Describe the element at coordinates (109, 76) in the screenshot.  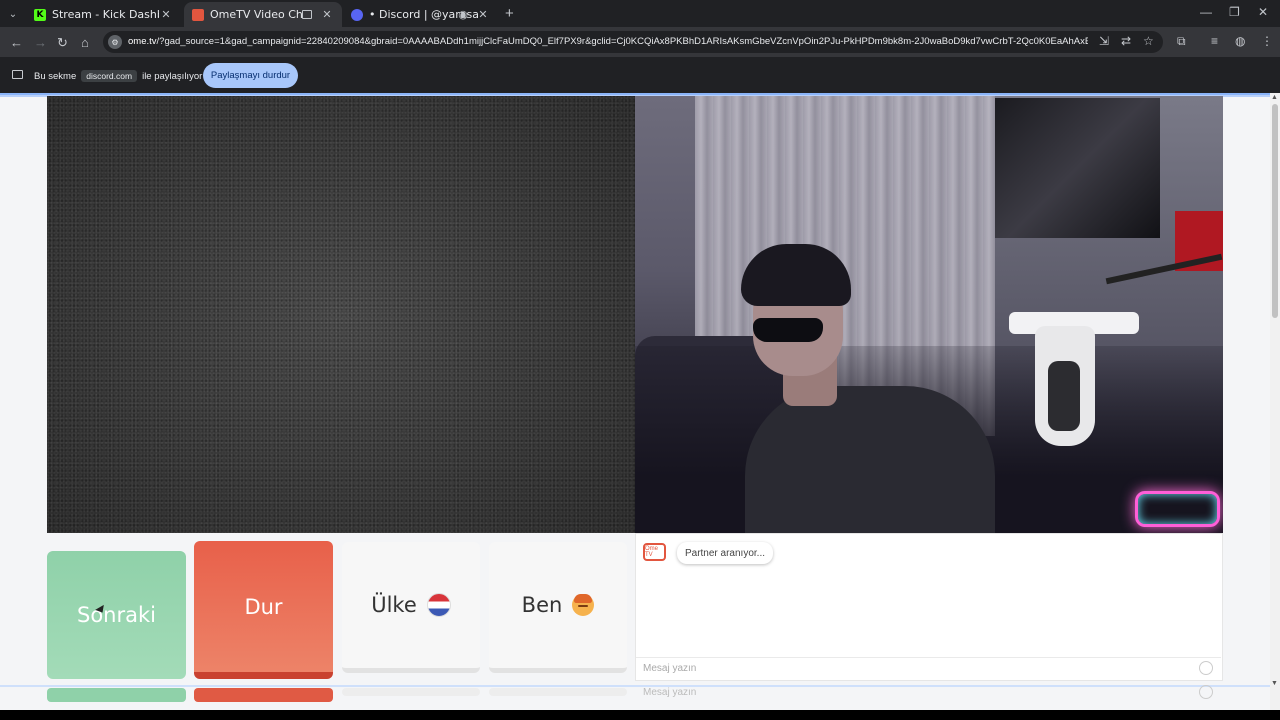
I see `sharing-domain-chip: discord.com` at that location.